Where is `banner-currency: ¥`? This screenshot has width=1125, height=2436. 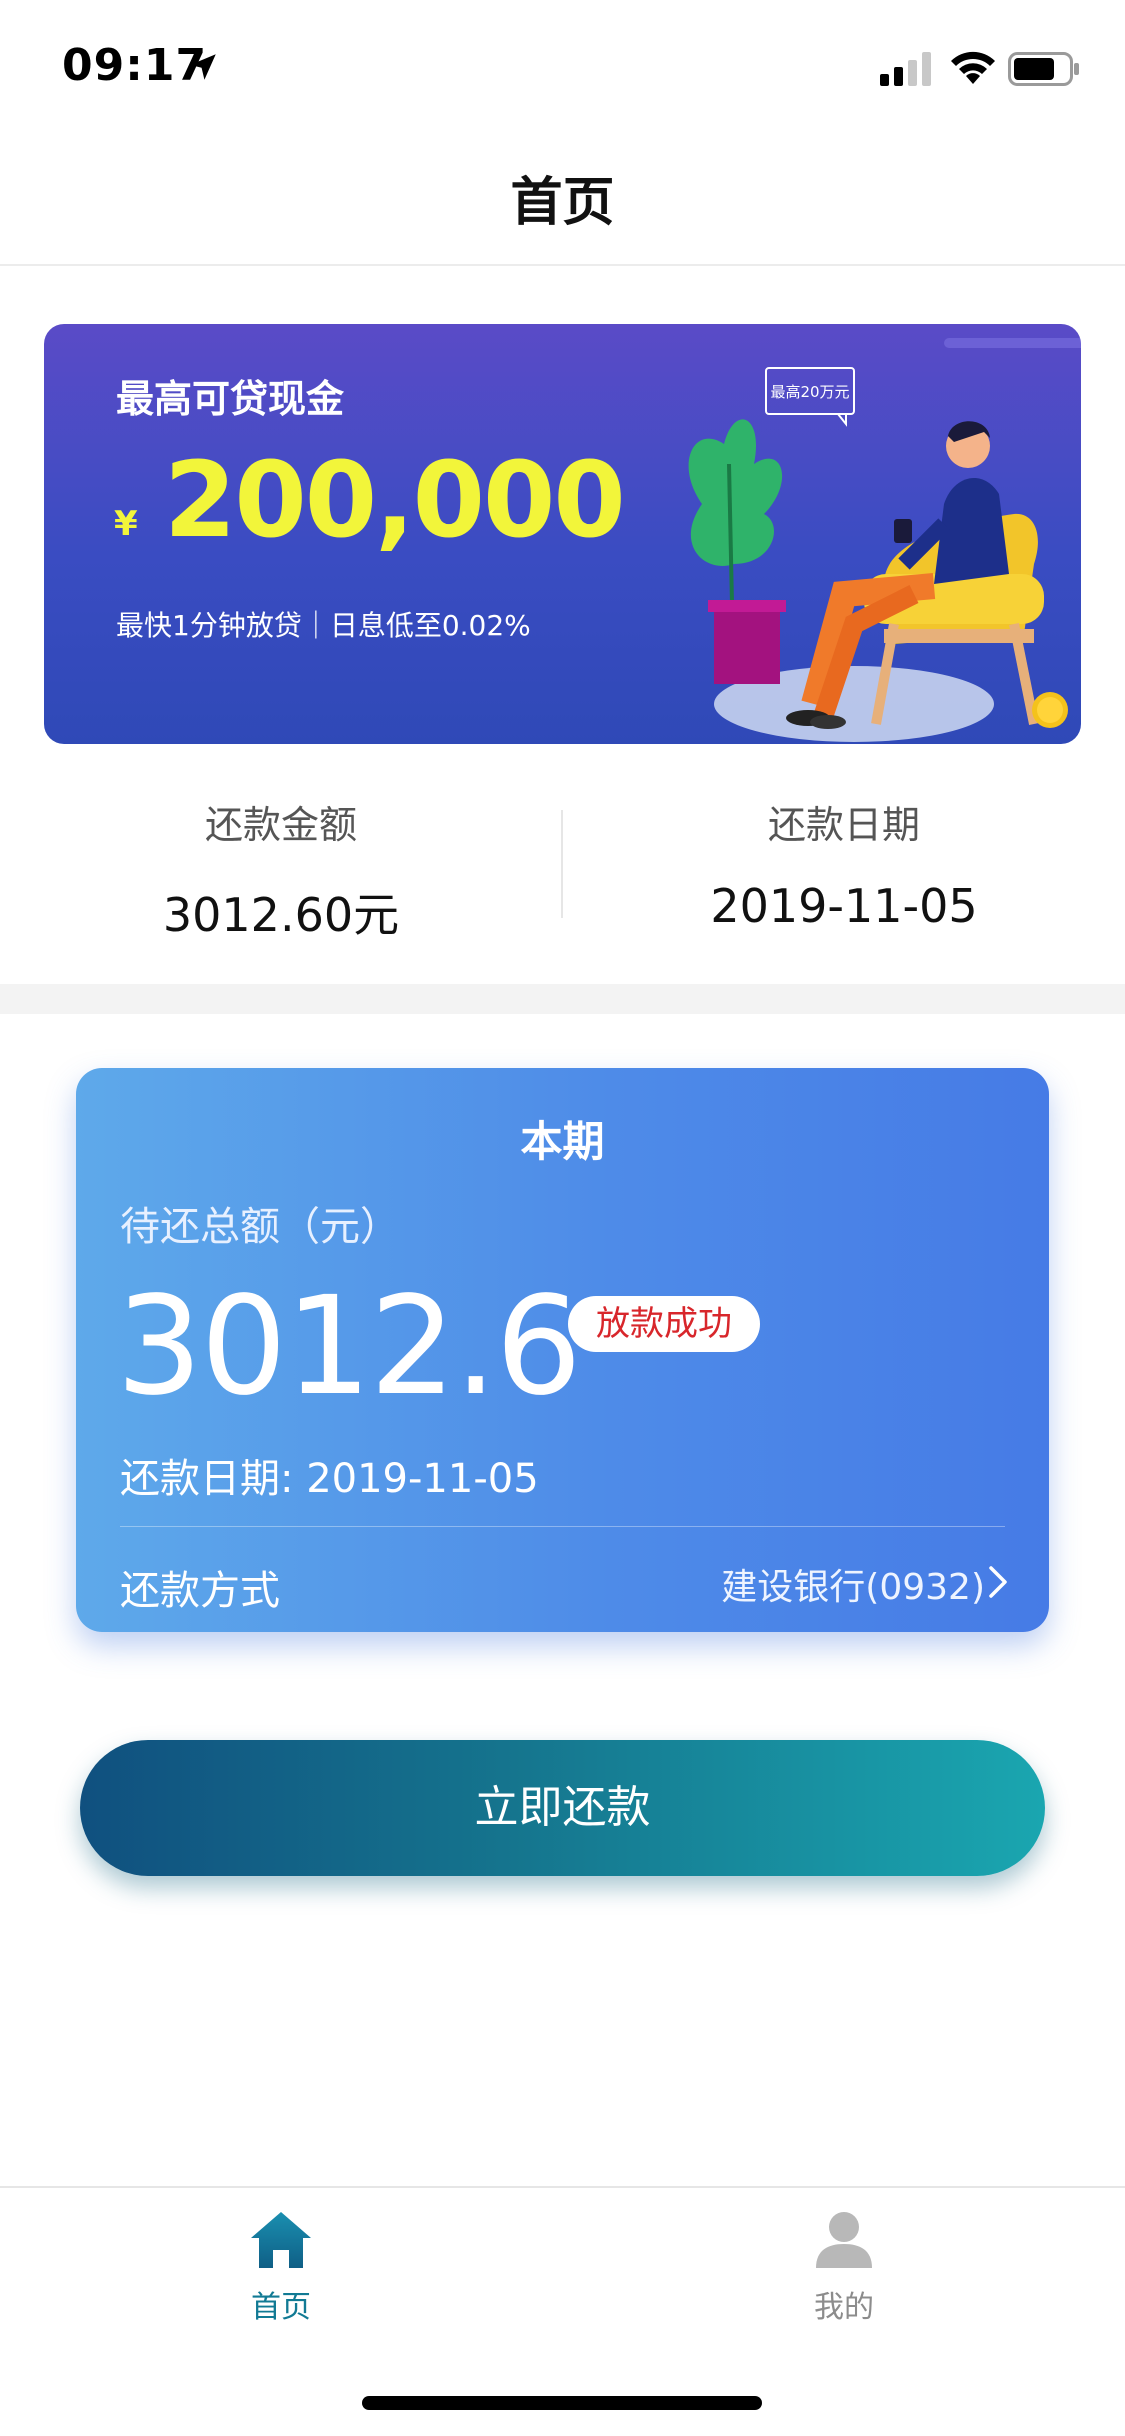
banner-currency: ¥ is located at coordinates (126, 524).